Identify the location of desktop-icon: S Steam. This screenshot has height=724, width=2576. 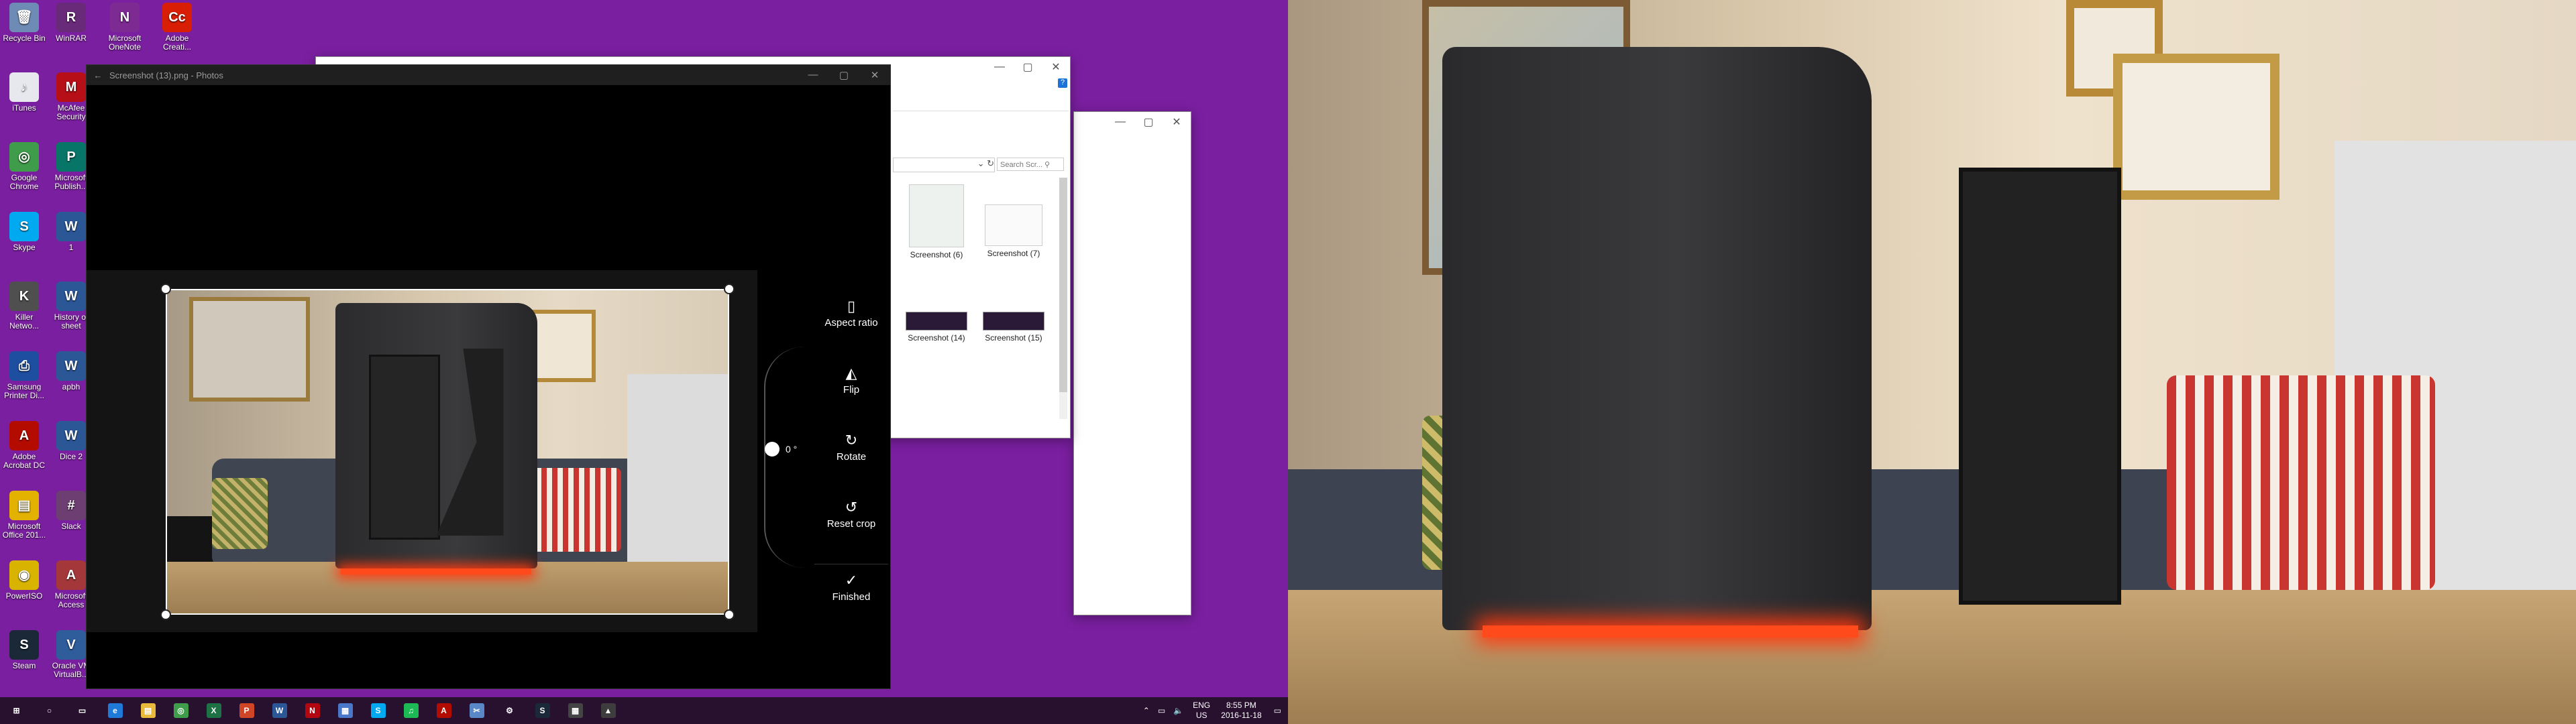
(24, 650).